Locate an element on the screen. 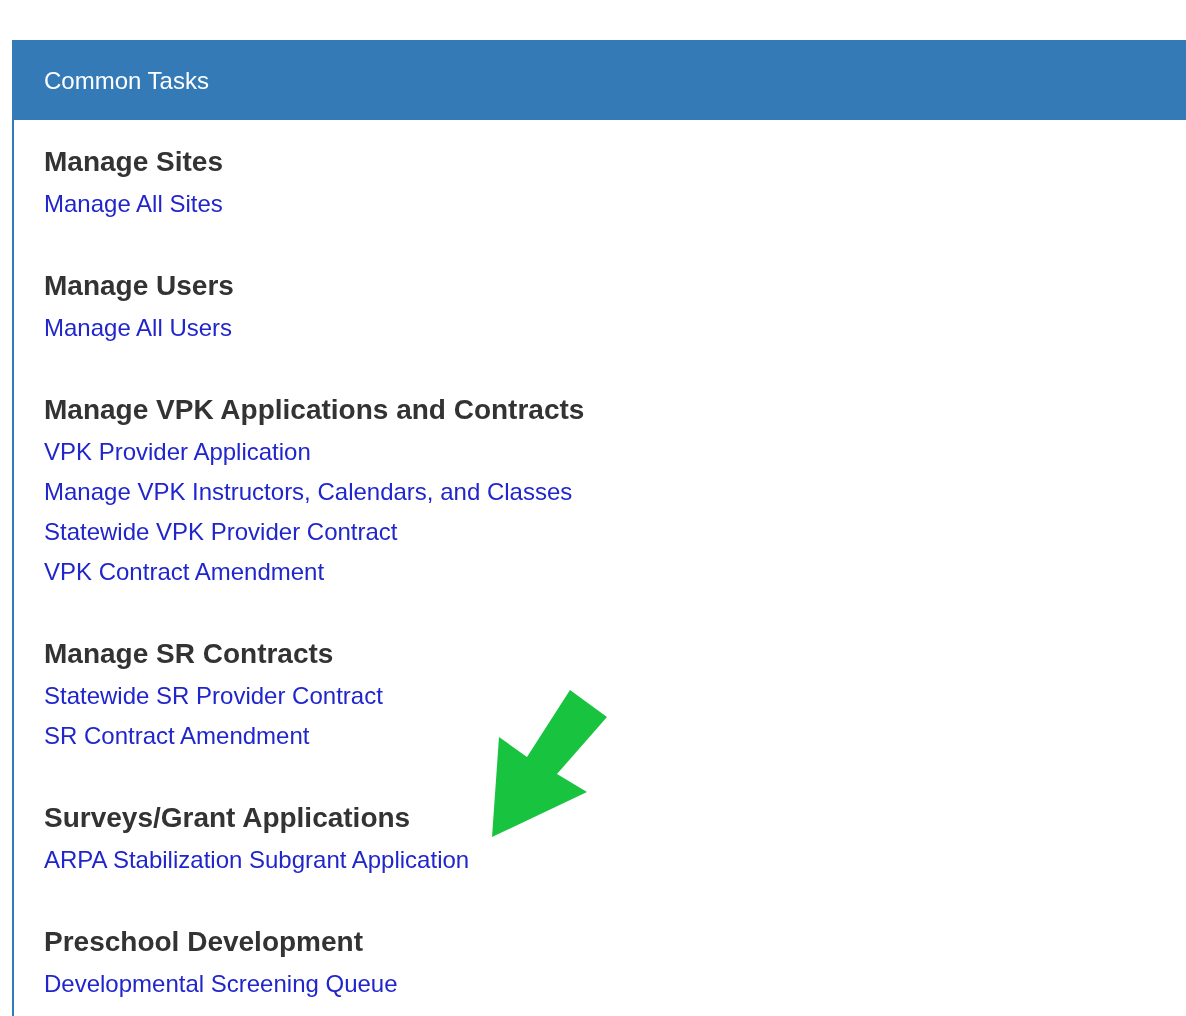 The width and height of the screenshot is (1186, 1016). task-link: Statewide VPK Provider Contract is located at coordinates (221, 531).